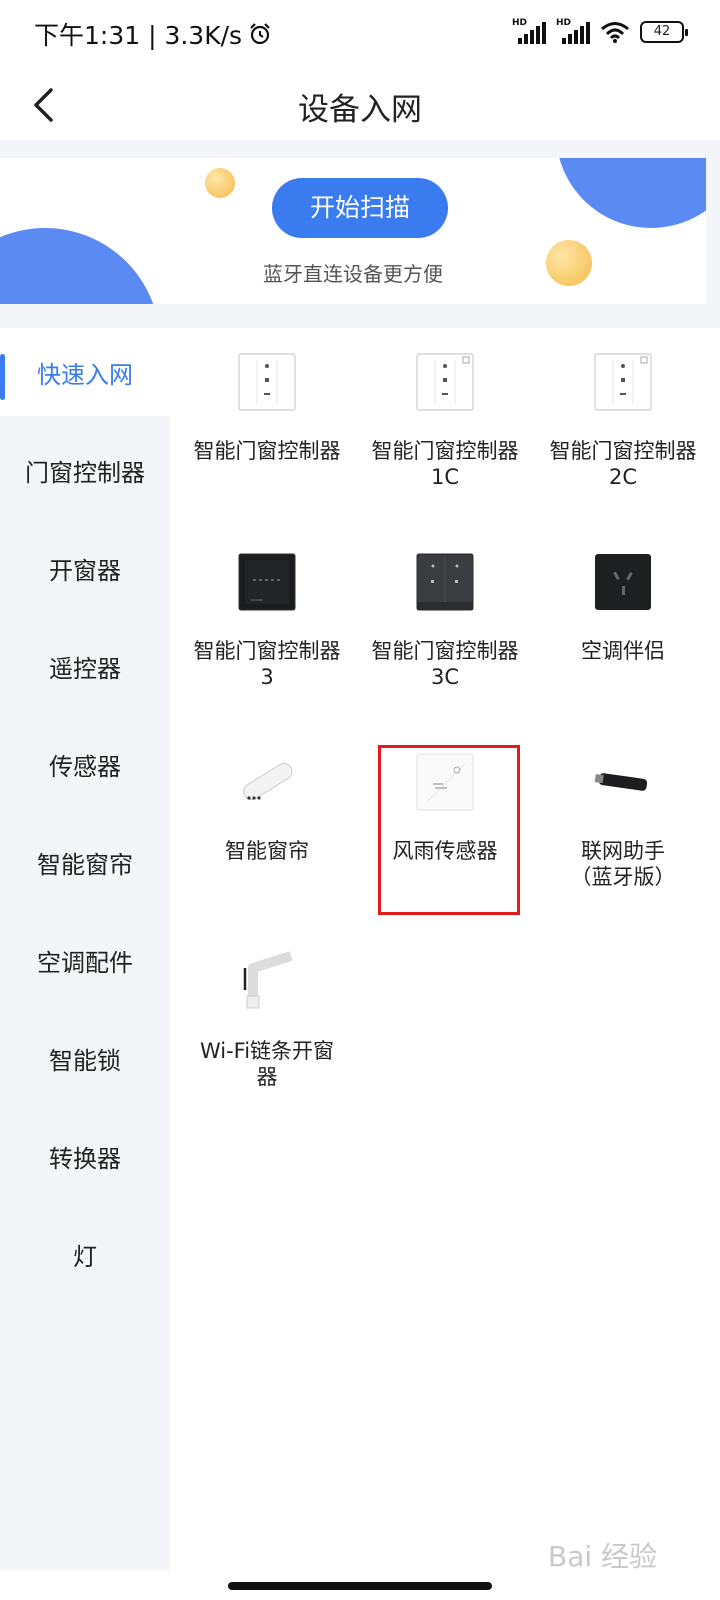 The image size is (720, 1600). I want to click on decor-blob-right, so click(631, 193).